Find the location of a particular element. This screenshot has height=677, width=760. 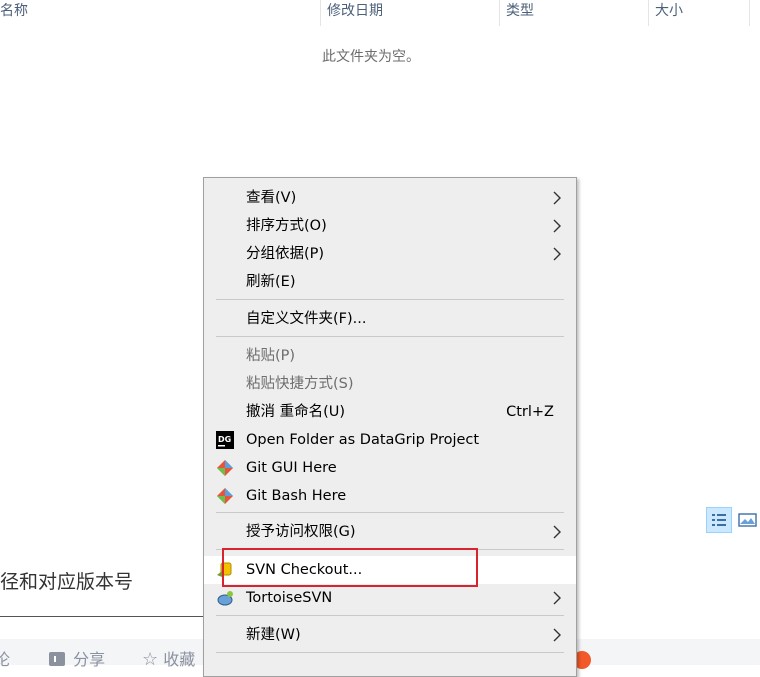

menu-item-paste: 粘贴(P) is located at coordinates (390, 356).